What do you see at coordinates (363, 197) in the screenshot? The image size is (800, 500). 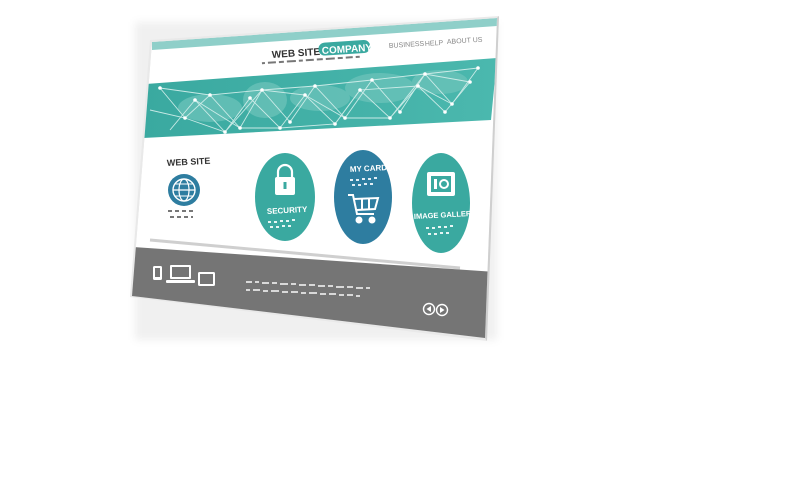 I see `feature-my-card: MY CARD` at bounding box center [363, 197].